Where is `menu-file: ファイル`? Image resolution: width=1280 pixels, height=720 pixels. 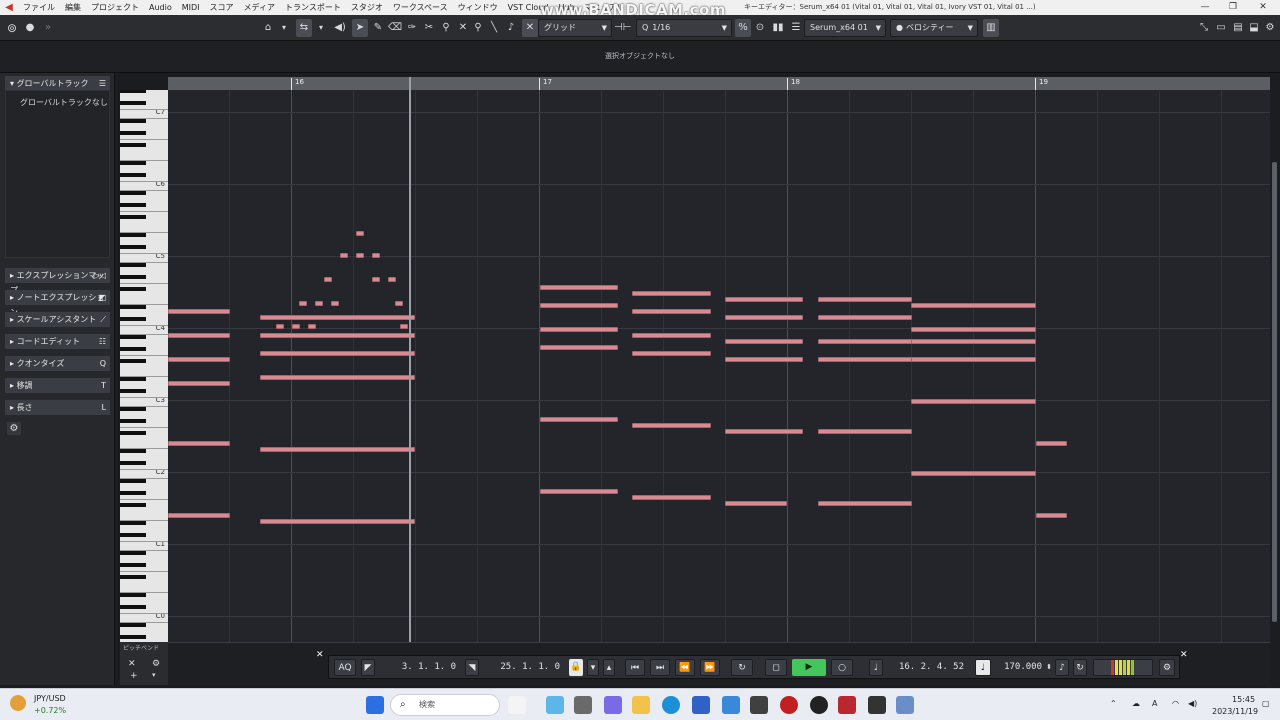 menu-file: ファイル is located at coordinates (39, 7).